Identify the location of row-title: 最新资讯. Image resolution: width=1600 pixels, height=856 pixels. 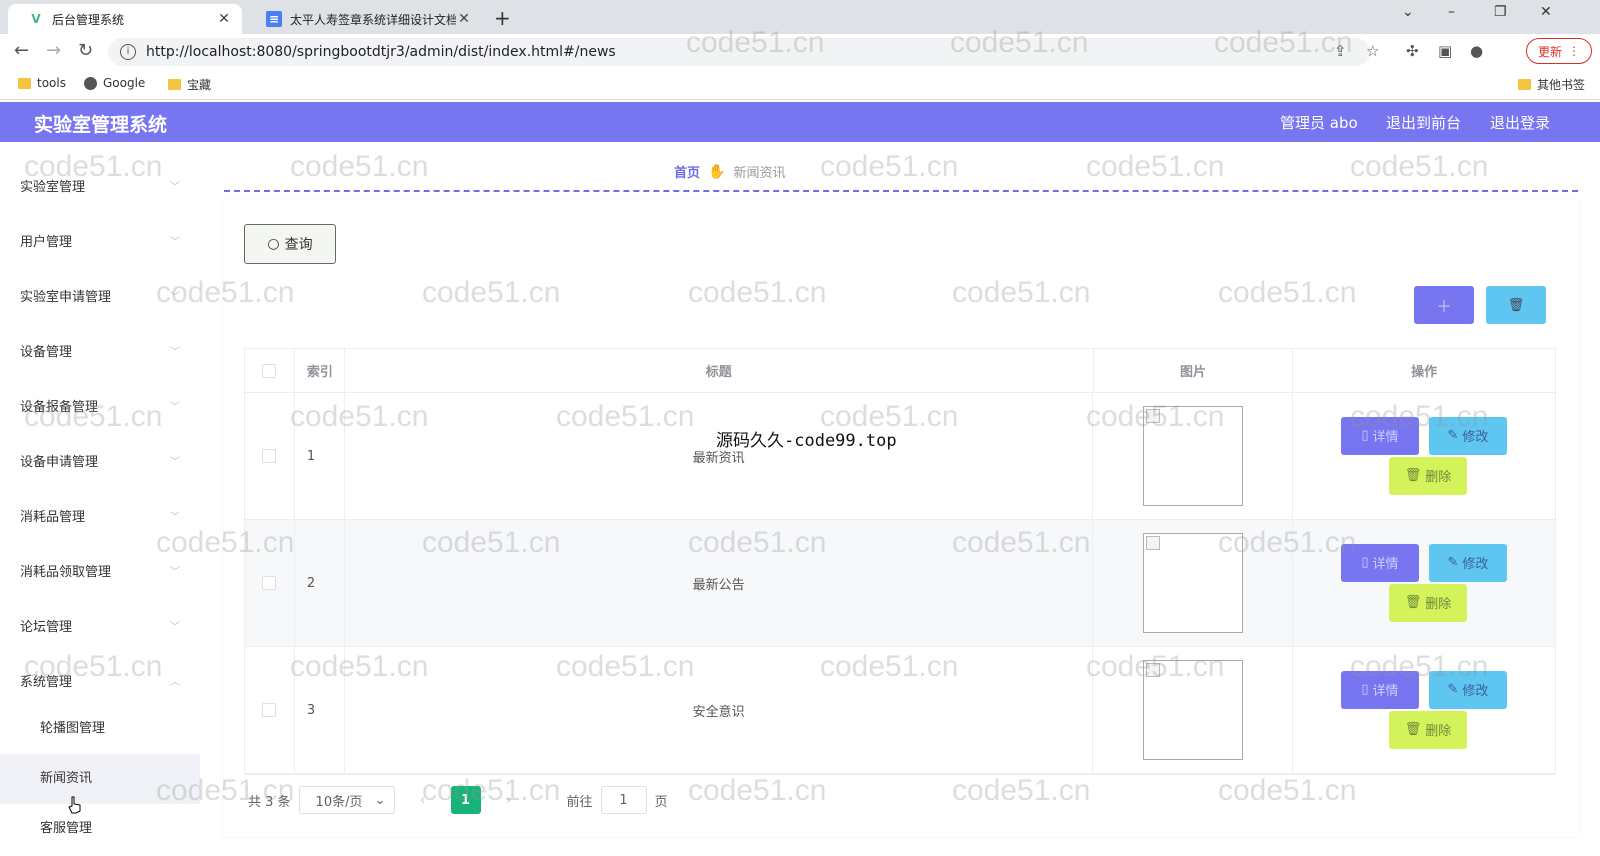
(719, 456).